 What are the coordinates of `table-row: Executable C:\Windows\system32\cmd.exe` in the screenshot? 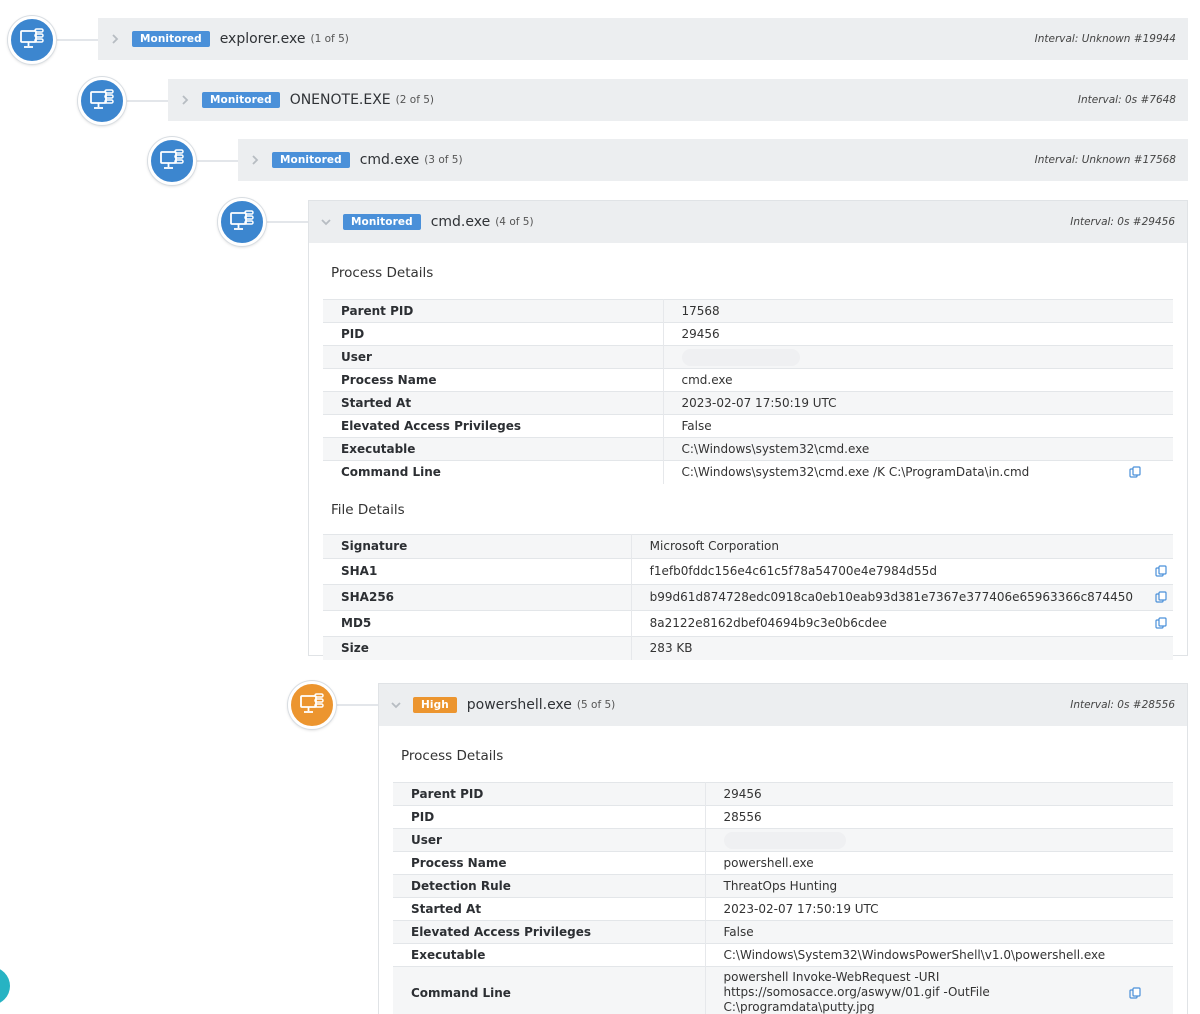 It's located at (748, 449).